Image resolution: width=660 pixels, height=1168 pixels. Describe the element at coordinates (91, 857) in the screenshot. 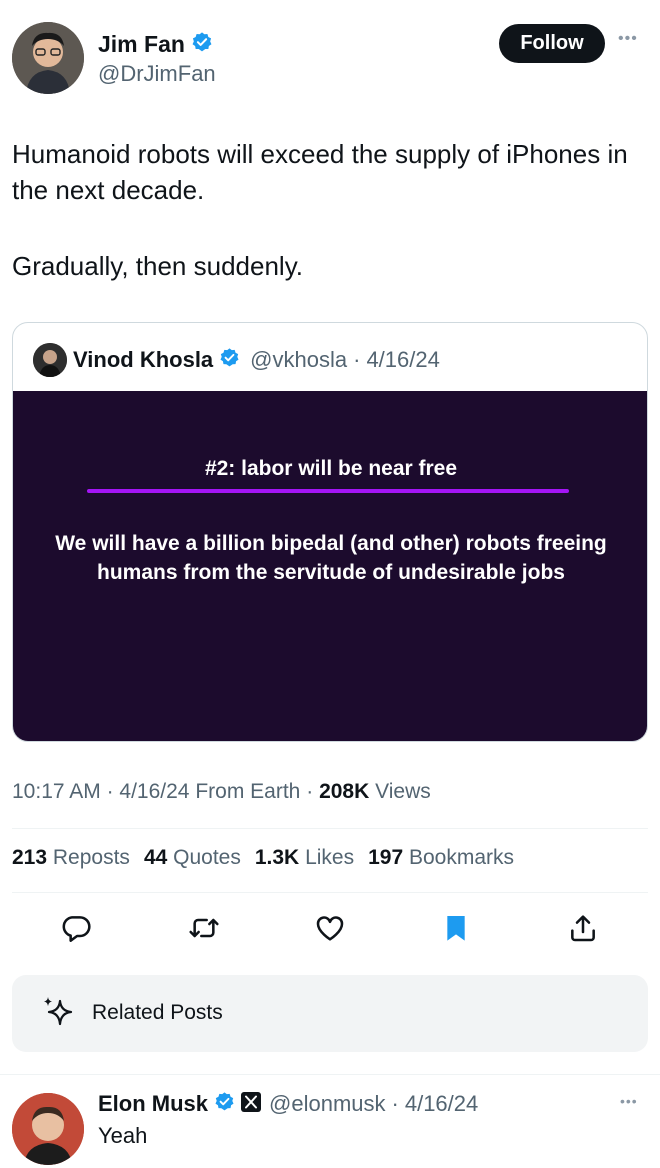

I see `reposts-label: Reposts` at that location.